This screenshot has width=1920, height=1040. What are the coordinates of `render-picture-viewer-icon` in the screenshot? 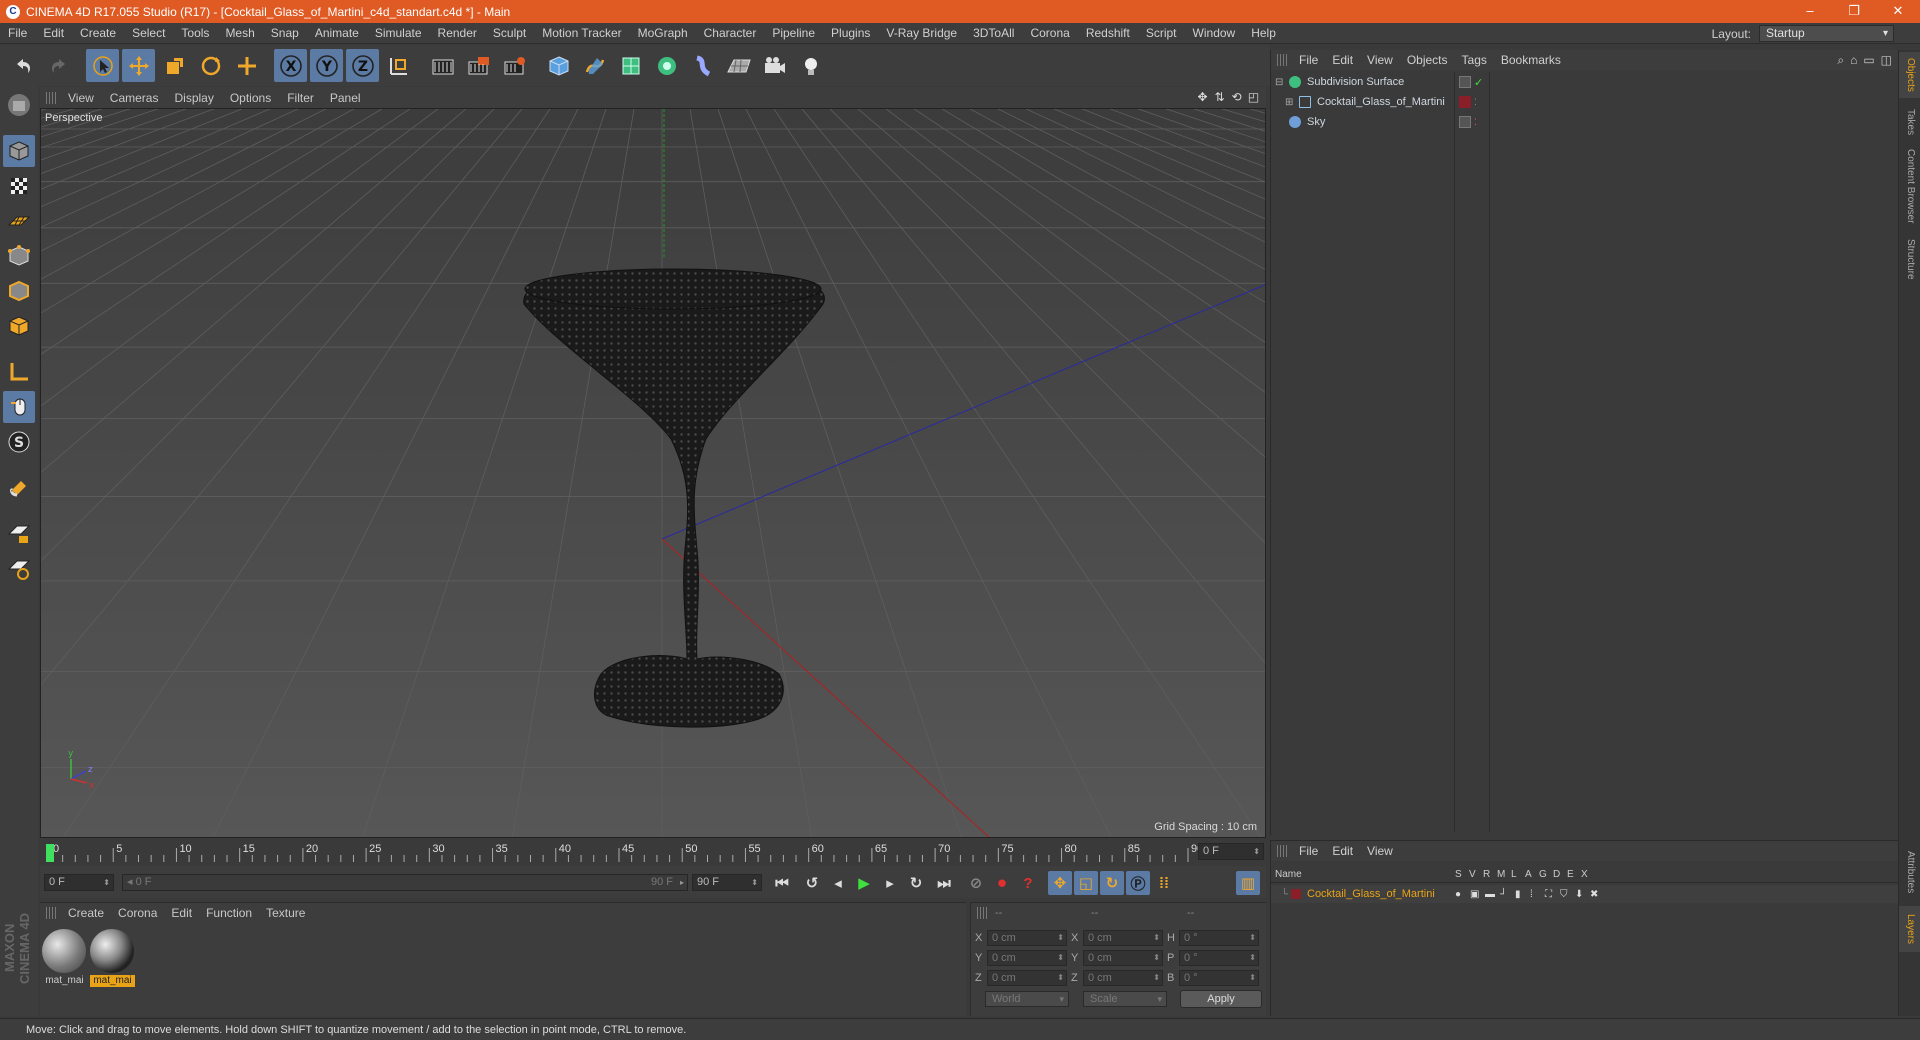 It's located at (478, 65).